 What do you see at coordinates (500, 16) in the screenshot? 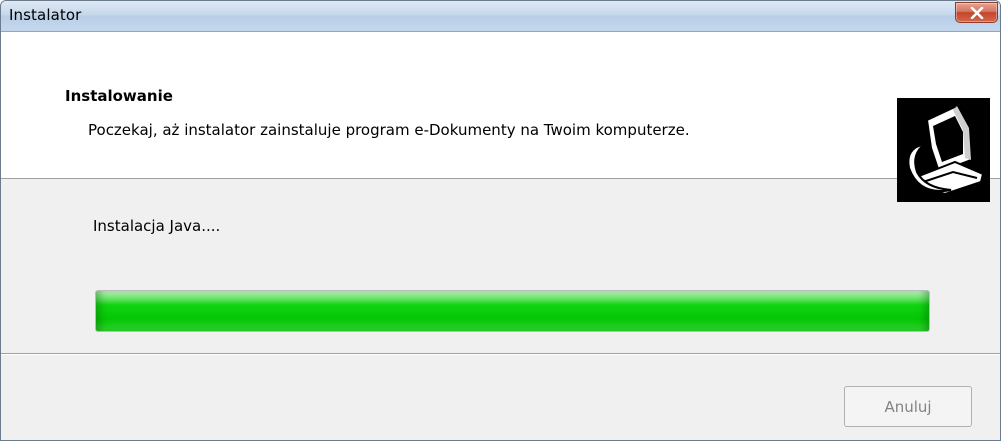
I see `title-bar: Instalator` at bounding box center [500, 16].